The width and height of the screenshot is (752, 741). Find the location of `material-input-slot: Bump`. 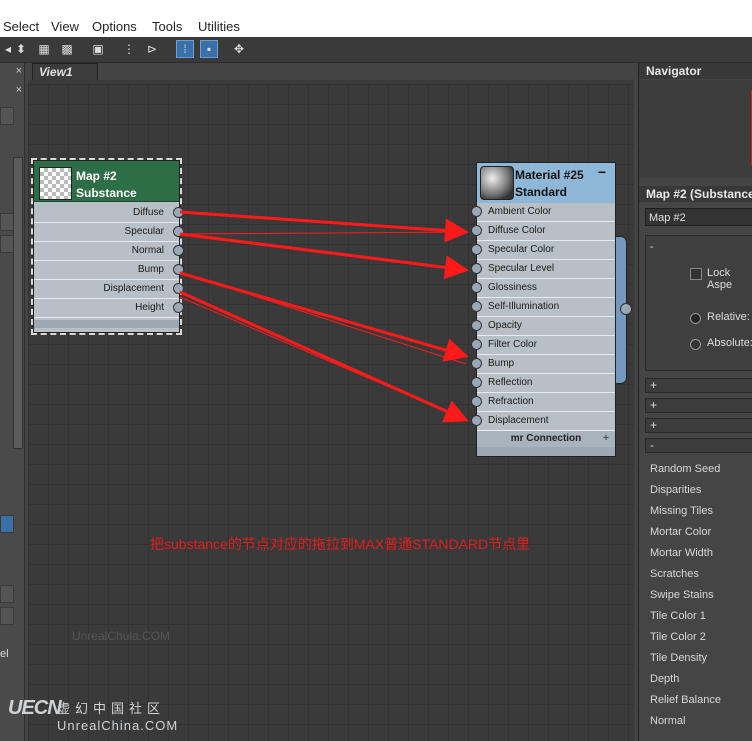

material-input-slot: Bump is located at coordinates (543, 364).